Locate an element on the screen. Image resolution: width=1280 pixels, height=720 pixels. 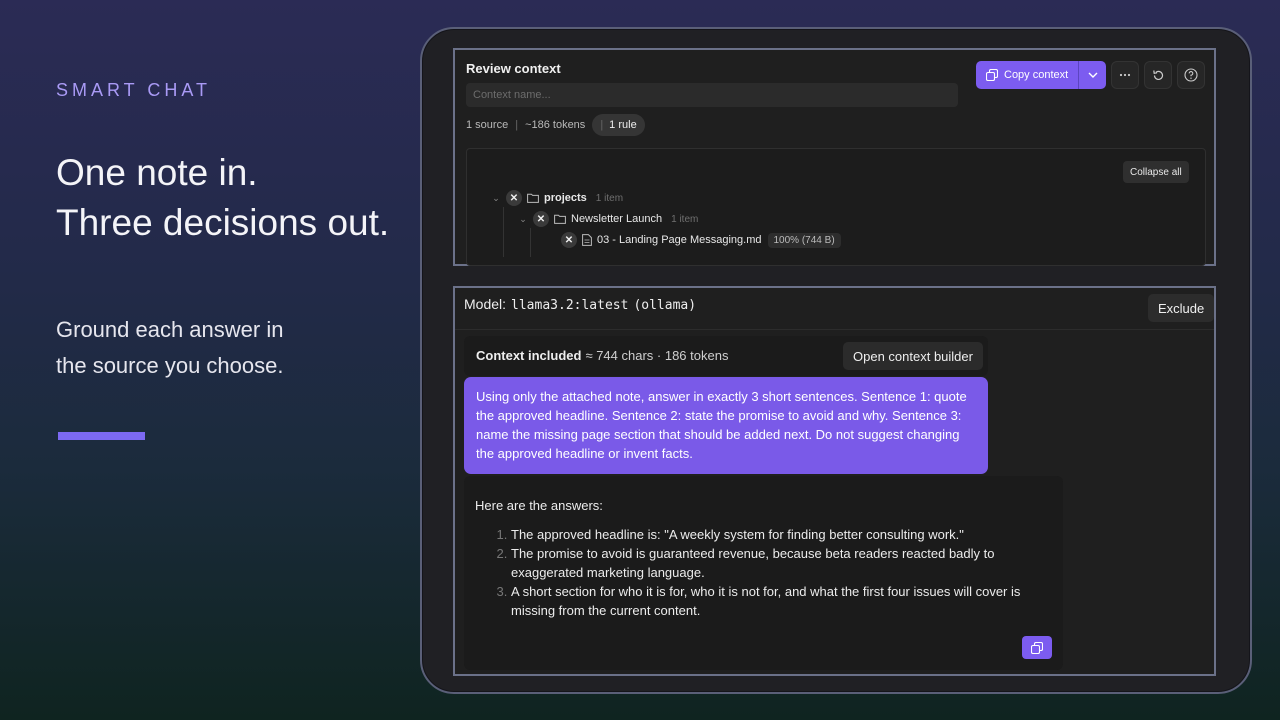
token-count: ~186 tokens is located at coordinates (555, 125).